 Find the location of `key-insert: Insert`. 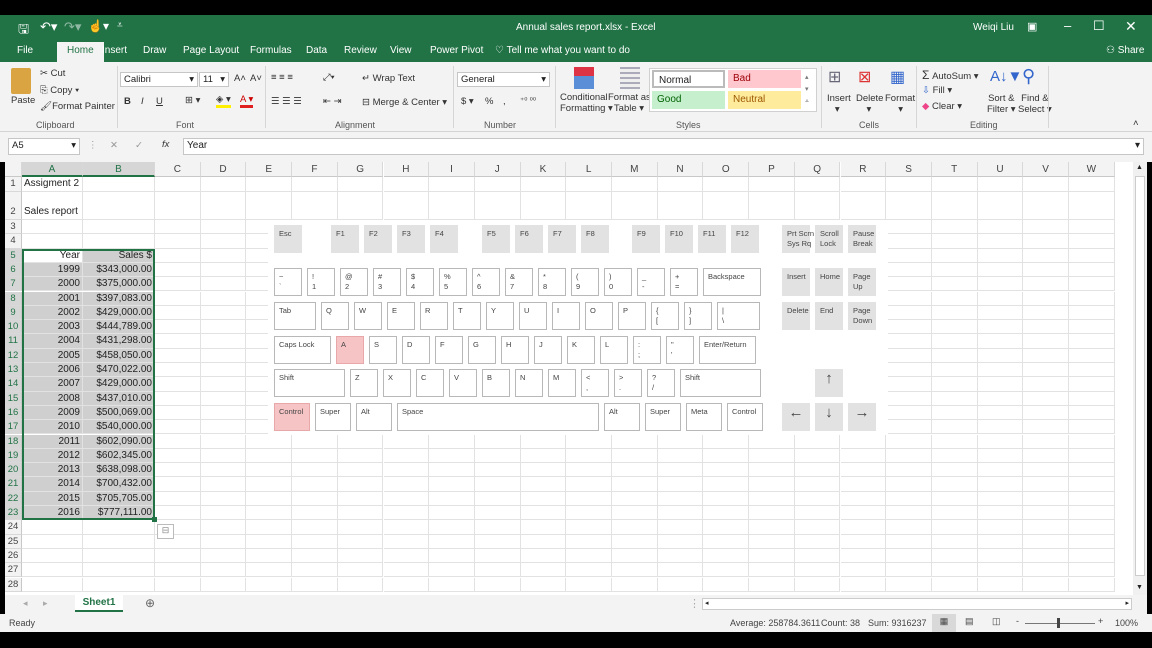

key-insert: Insert is located at coordinates (796, 282).